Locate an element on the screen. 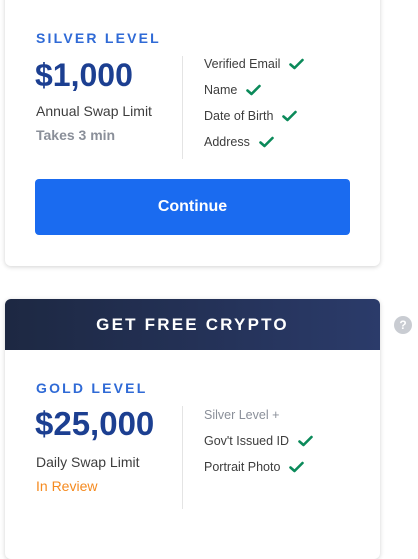  help-icon: ? is located at coordinates (403, 325).